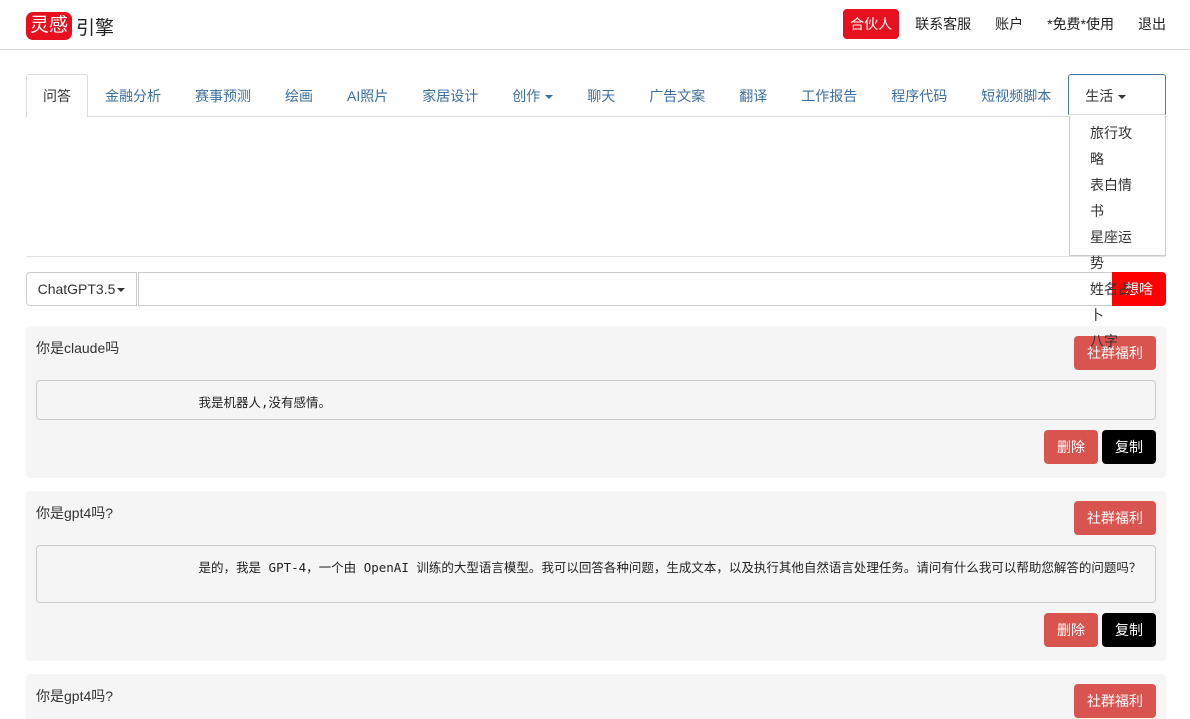 This screenshot has width=1190, height=719. I want to click on question-text: 你是claude吗, so click(78, 348).